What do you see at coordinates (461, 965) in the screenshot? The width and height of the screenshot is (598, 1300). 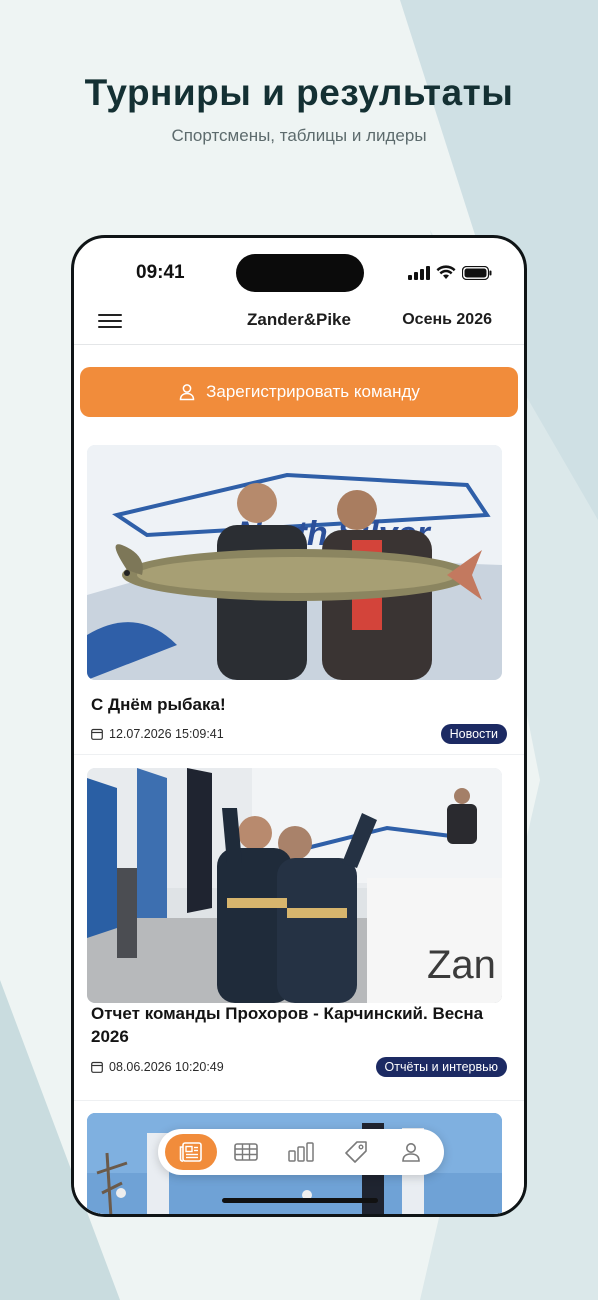 I see `svg-text: Zan` at bounding box center [461, 965].